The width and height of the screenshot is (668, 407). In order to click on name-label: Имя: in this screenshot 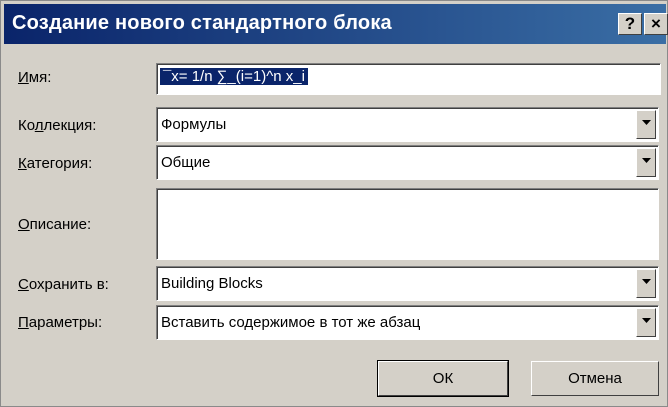, I will do `click(35, 77)`.